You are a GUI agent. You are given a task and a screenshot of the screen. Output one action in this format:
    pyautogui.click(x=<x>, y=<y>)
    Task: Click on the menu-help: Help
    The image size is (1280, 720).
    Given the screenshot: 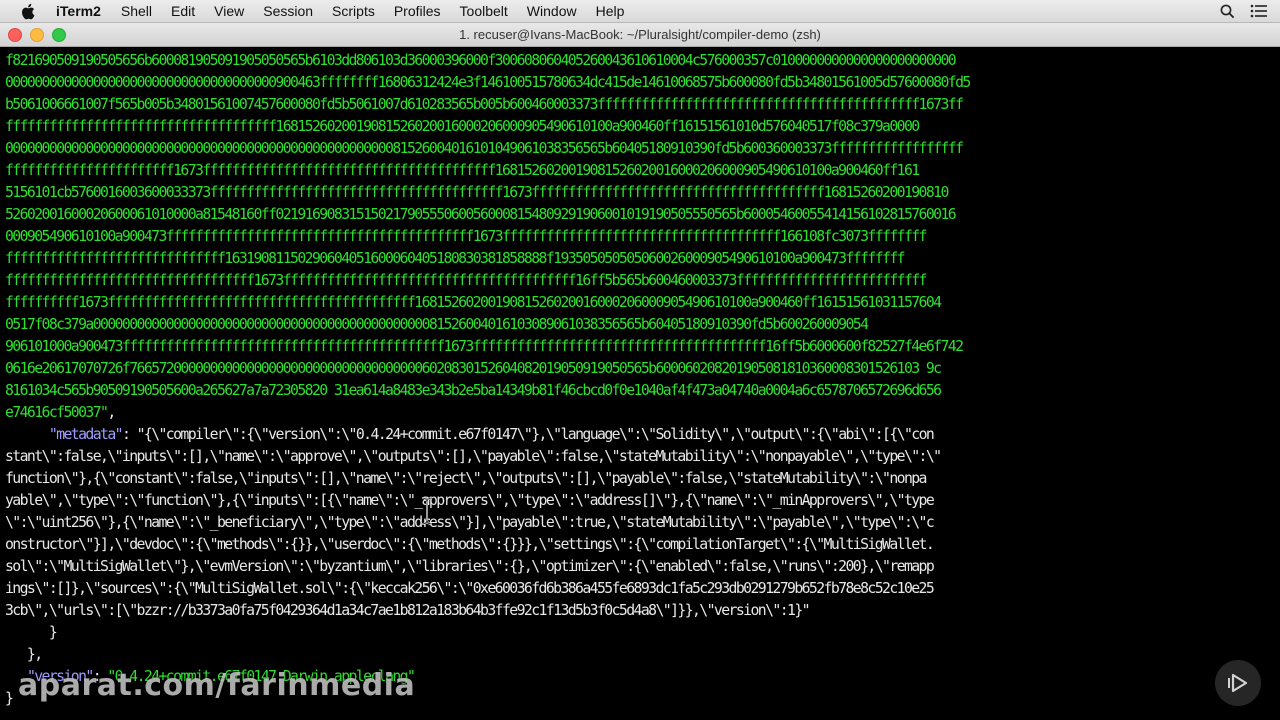 What is the action you would take?
    pyautogui.click(x=610, y=11)
    